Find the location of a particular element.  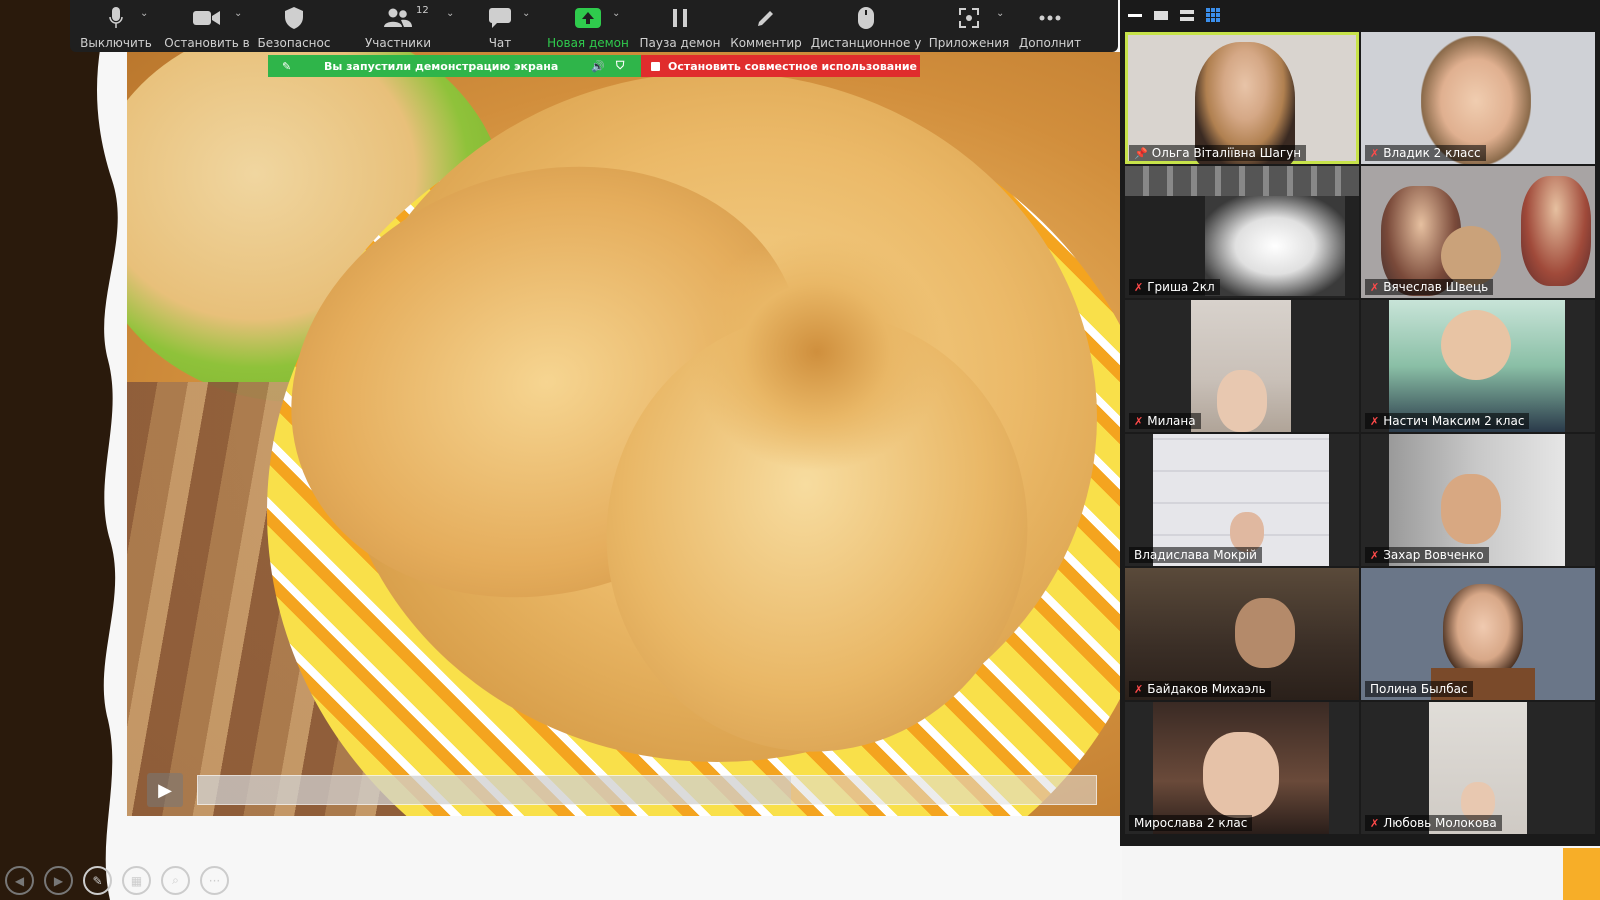

chat-button: ⌄ Чат is located at coordinates (500, 25).